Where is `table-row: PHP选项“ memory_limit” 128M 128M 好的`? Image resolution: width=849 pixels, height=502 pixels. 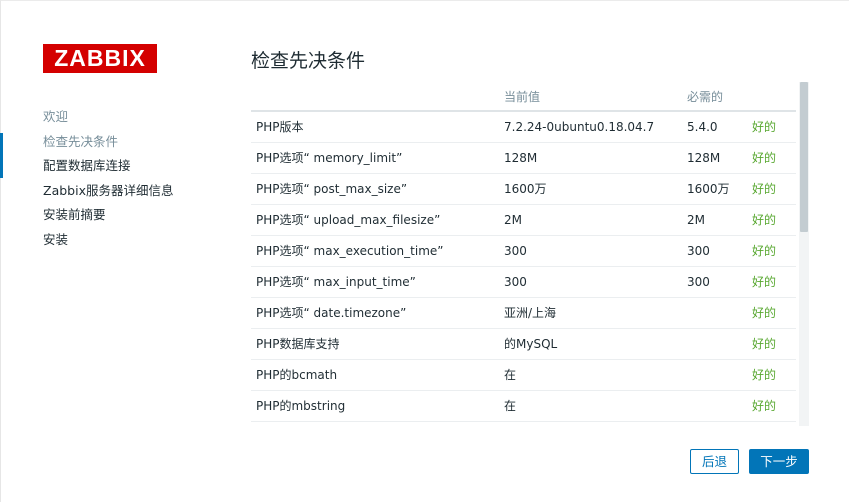
table-row: PHP选项“ memory_limit” 128M 128M 好的 is located at coordinates (523, 158).